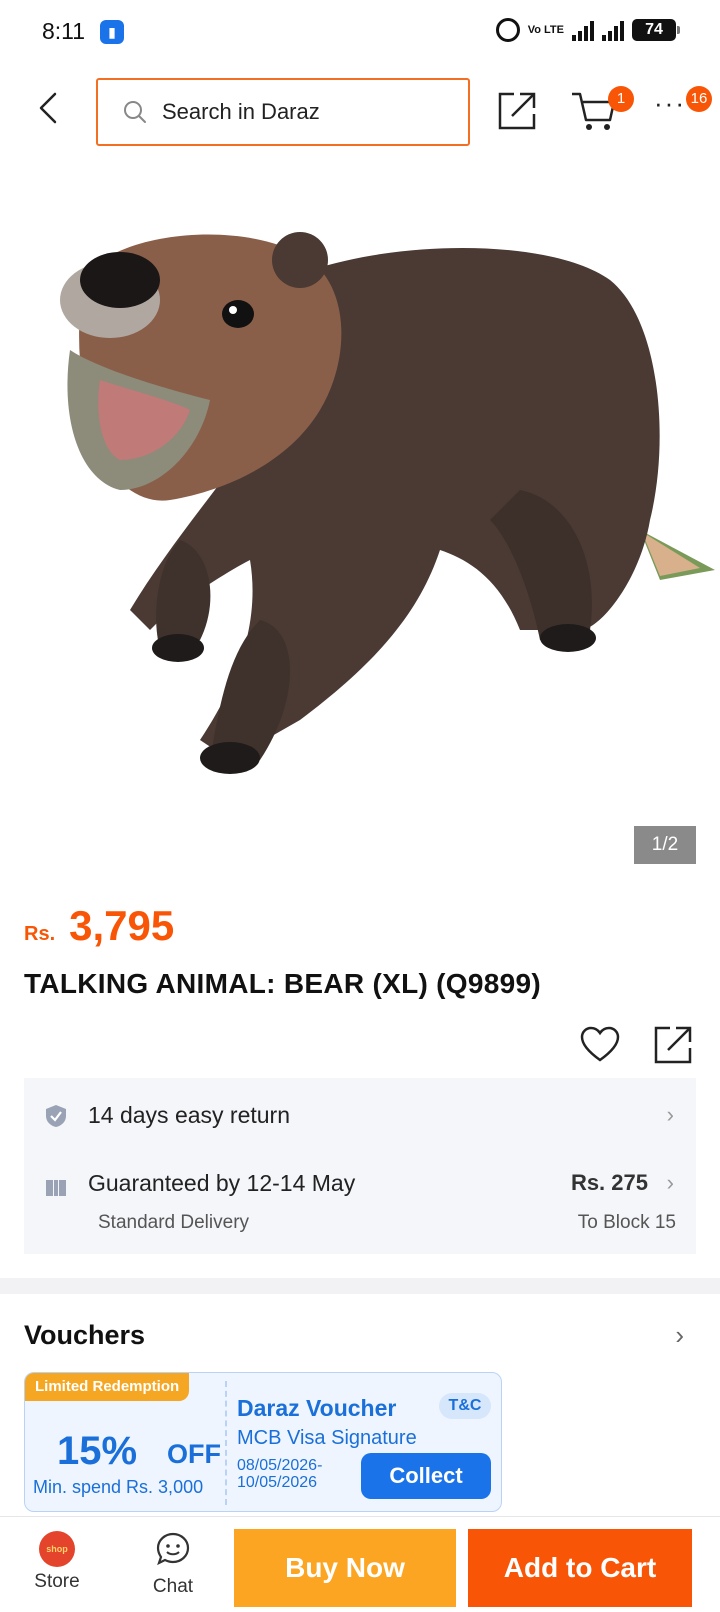 The image size is (720, 1612). Describe the element at coordinates (173, 1549) in the screenshot. I see `chat-icon` at that location.